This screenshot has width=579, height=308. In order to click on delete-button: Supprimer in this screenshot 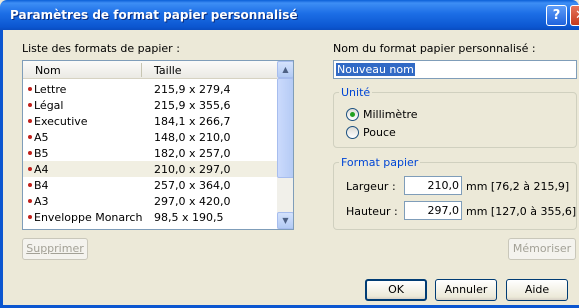, I will do `click(55, 249)`.